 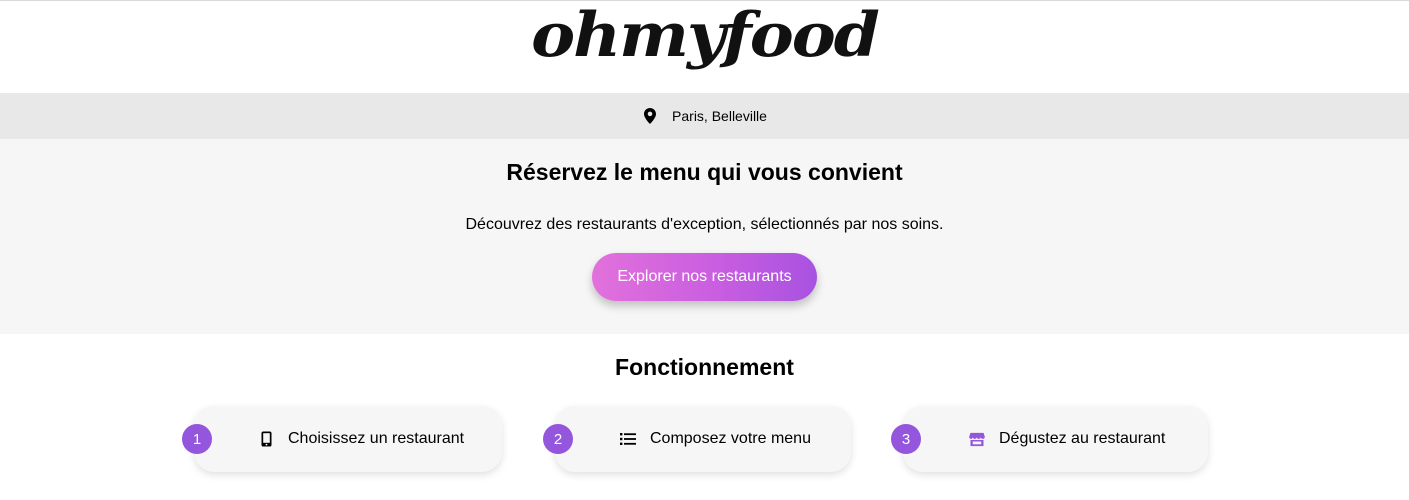 I want to click on step-card-3: 3 Dégustez au restaurant, so click(x=1049, y=439).